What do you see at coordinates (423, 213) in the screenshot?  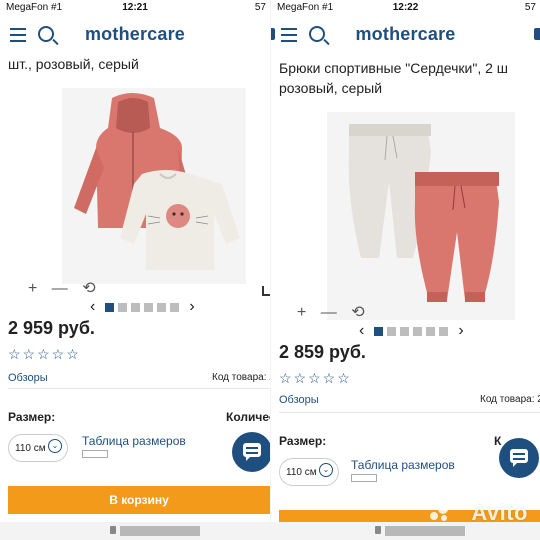 I see `pants-set-image` at bounding box center [423, 213].